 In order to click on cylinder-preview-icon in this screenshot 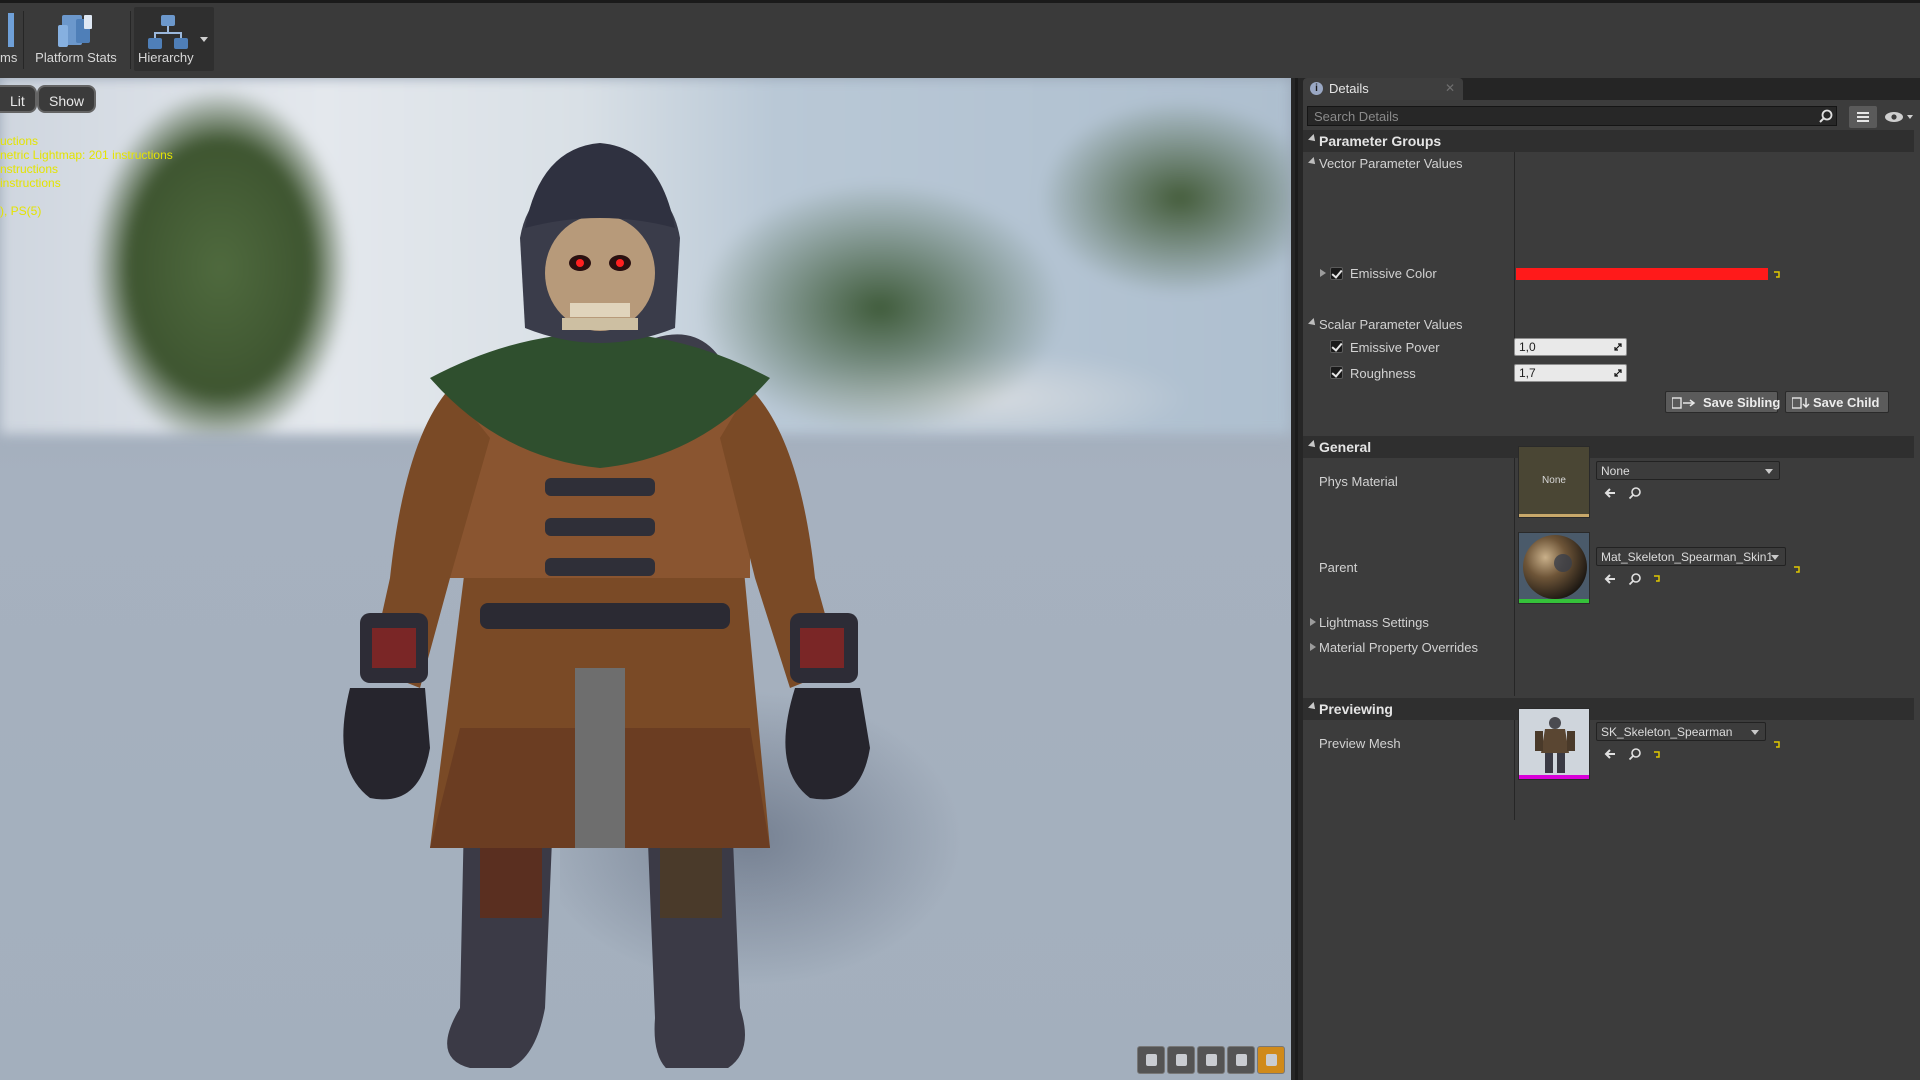, I will do `click(1151, 1060)`.